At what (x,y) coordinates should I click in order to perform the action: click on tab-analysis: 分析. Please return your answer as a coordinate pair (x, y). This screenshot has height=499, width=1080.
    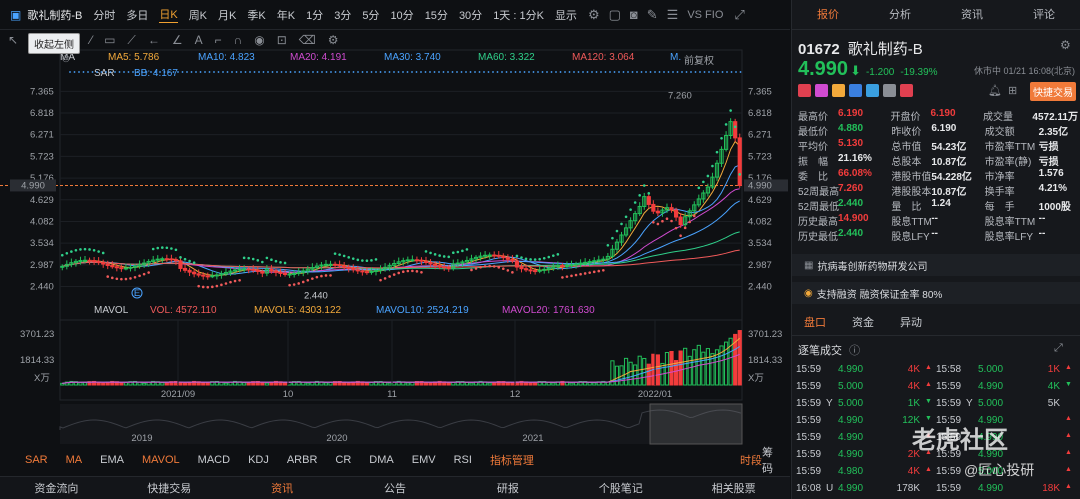
    Looking at the image, I should click on (900, 14).